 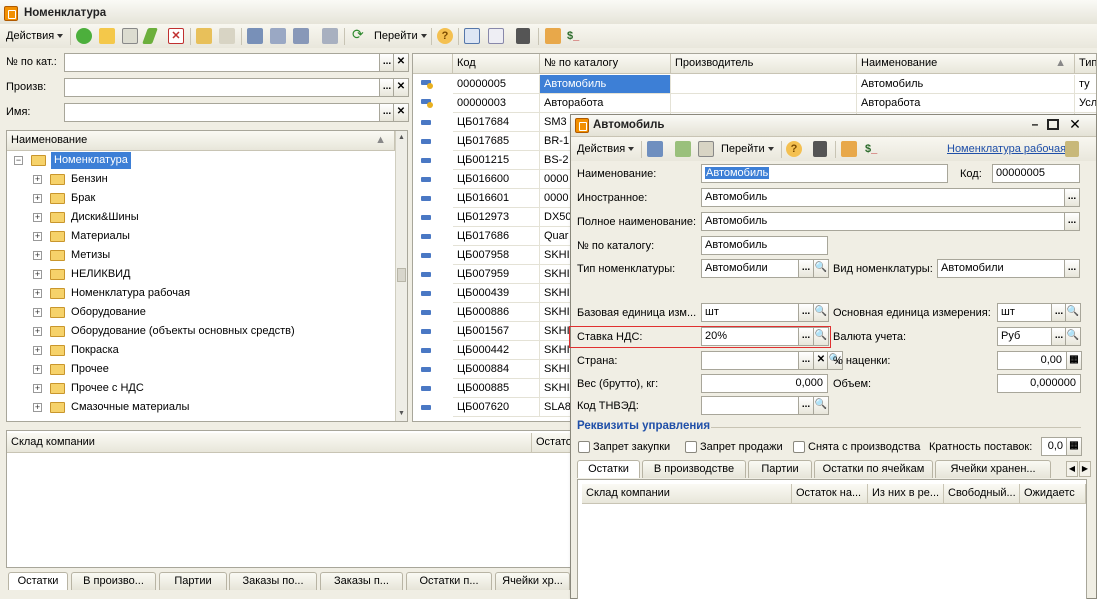 I want to click on tree-item: Диски&Шины, so click(x=105, y=217).